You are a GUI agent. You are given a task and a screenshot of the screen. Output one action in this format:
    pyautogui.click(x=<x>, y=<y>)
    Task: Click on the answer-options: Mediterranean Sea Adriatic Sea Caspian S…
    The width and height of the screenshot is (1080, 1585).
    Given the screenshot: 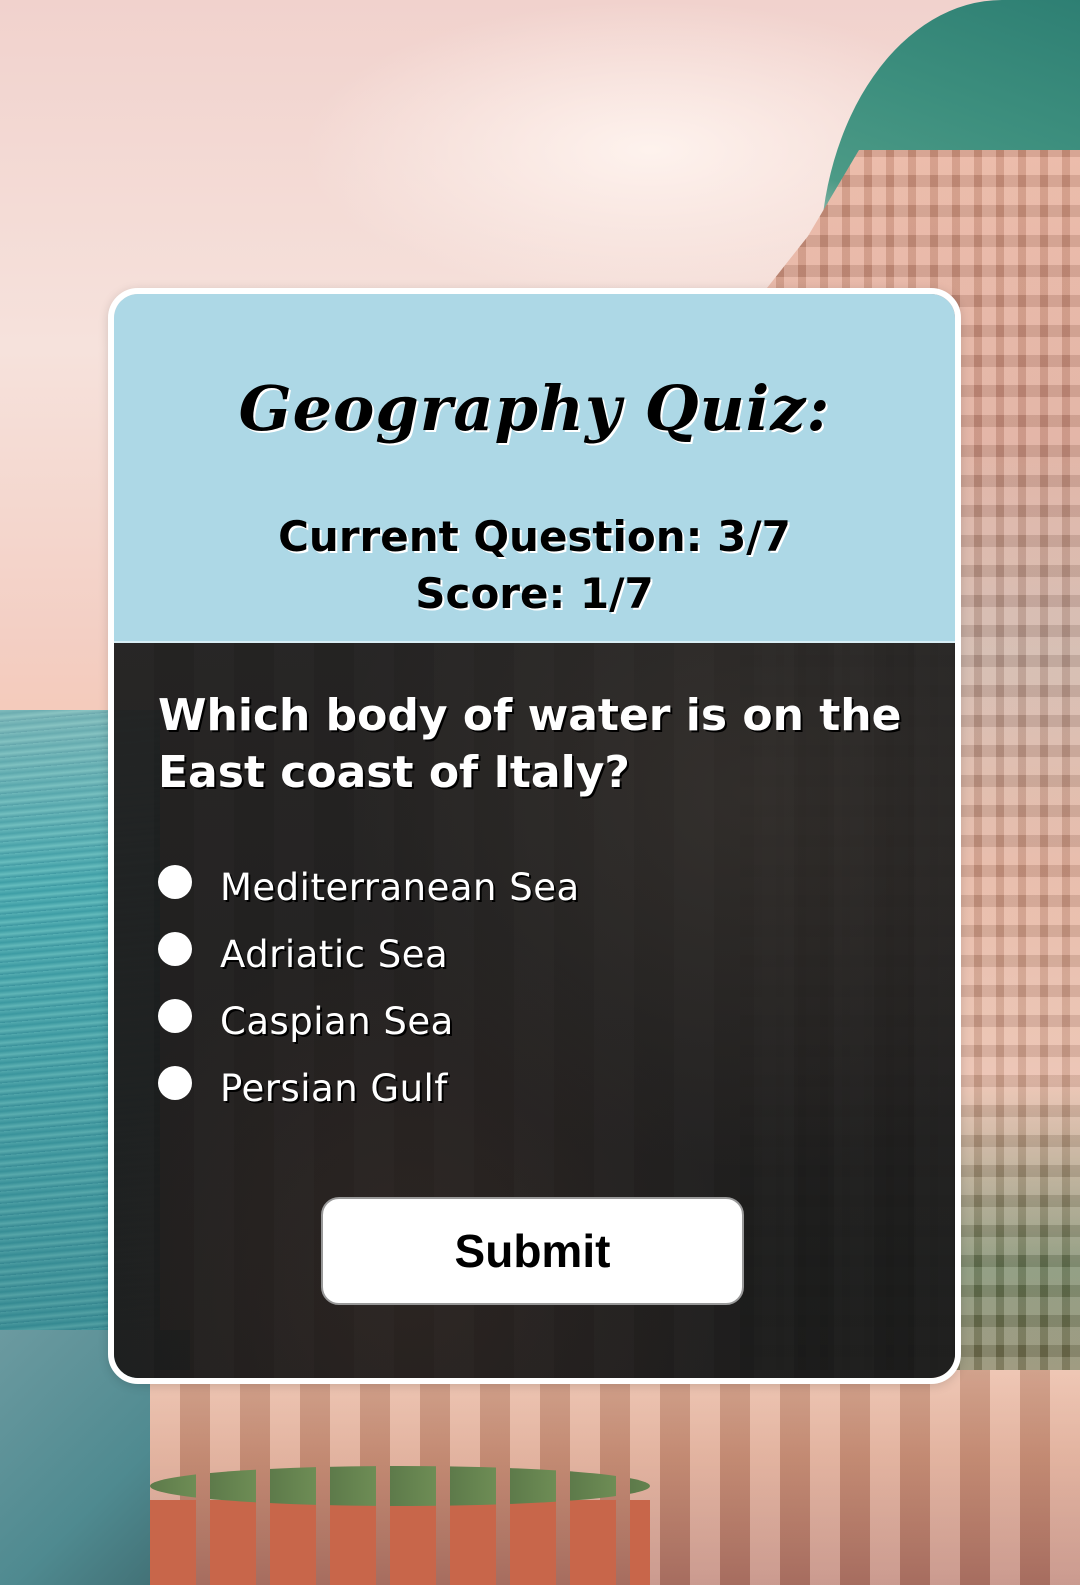 What is the action you would take?
    pyautogui.click(x=534, y=982)
    